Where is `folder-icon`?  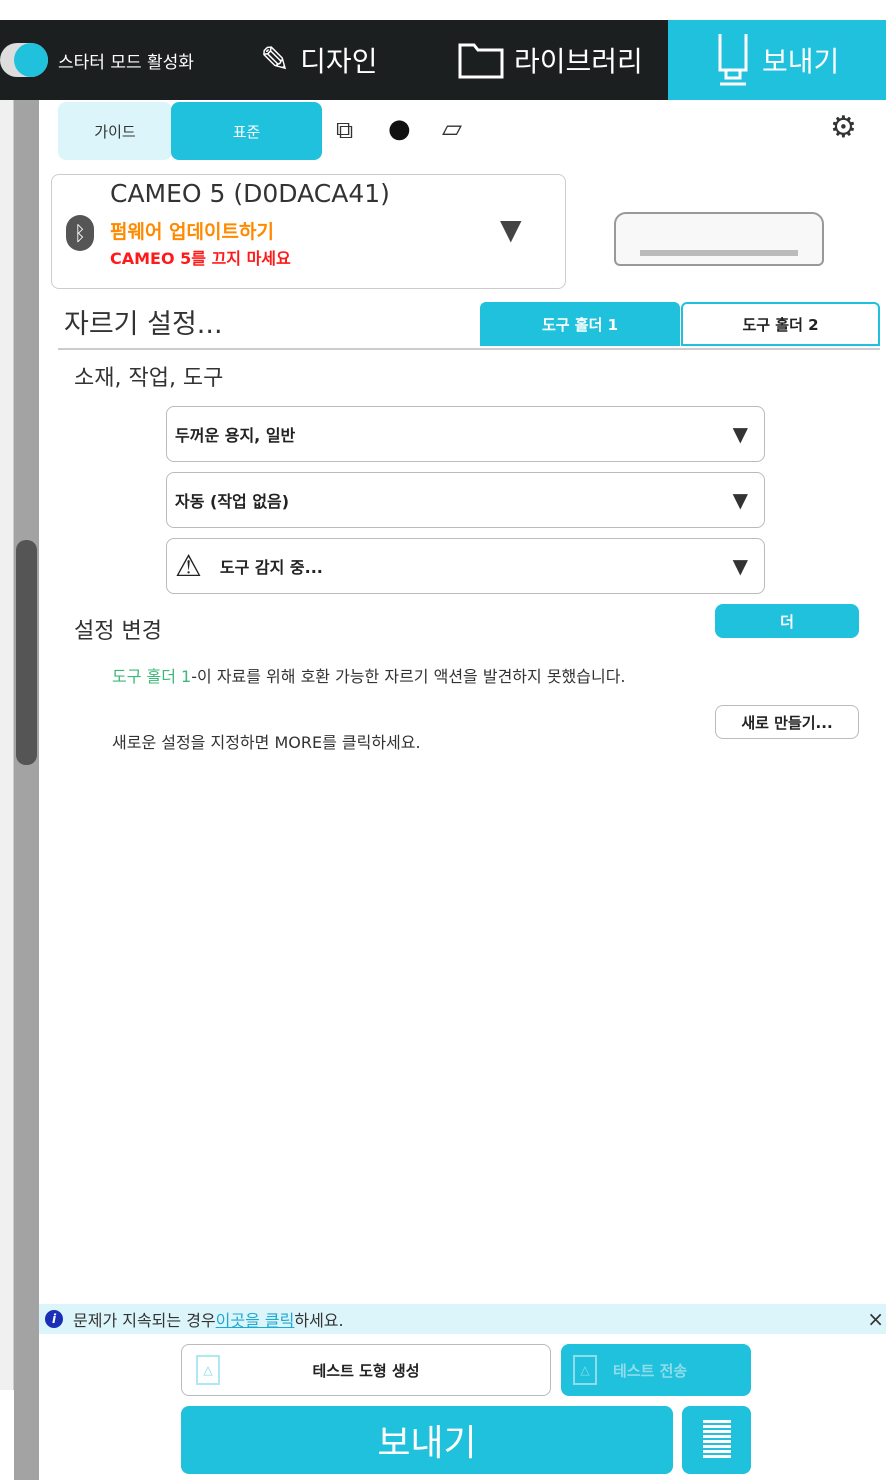
folder-icon is located at coordinates (481, 61).